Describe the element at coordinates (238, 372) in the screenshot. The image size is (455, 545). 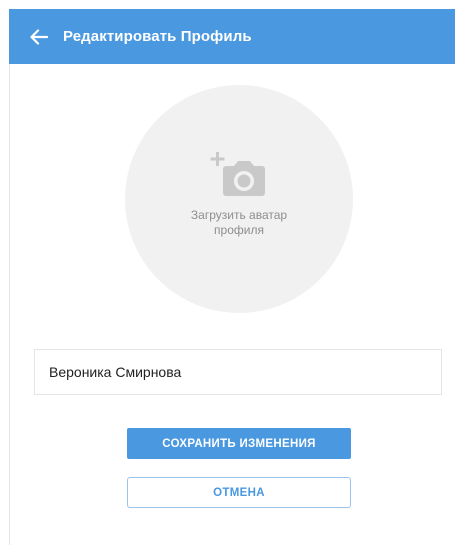
I see `name-input` at that location.